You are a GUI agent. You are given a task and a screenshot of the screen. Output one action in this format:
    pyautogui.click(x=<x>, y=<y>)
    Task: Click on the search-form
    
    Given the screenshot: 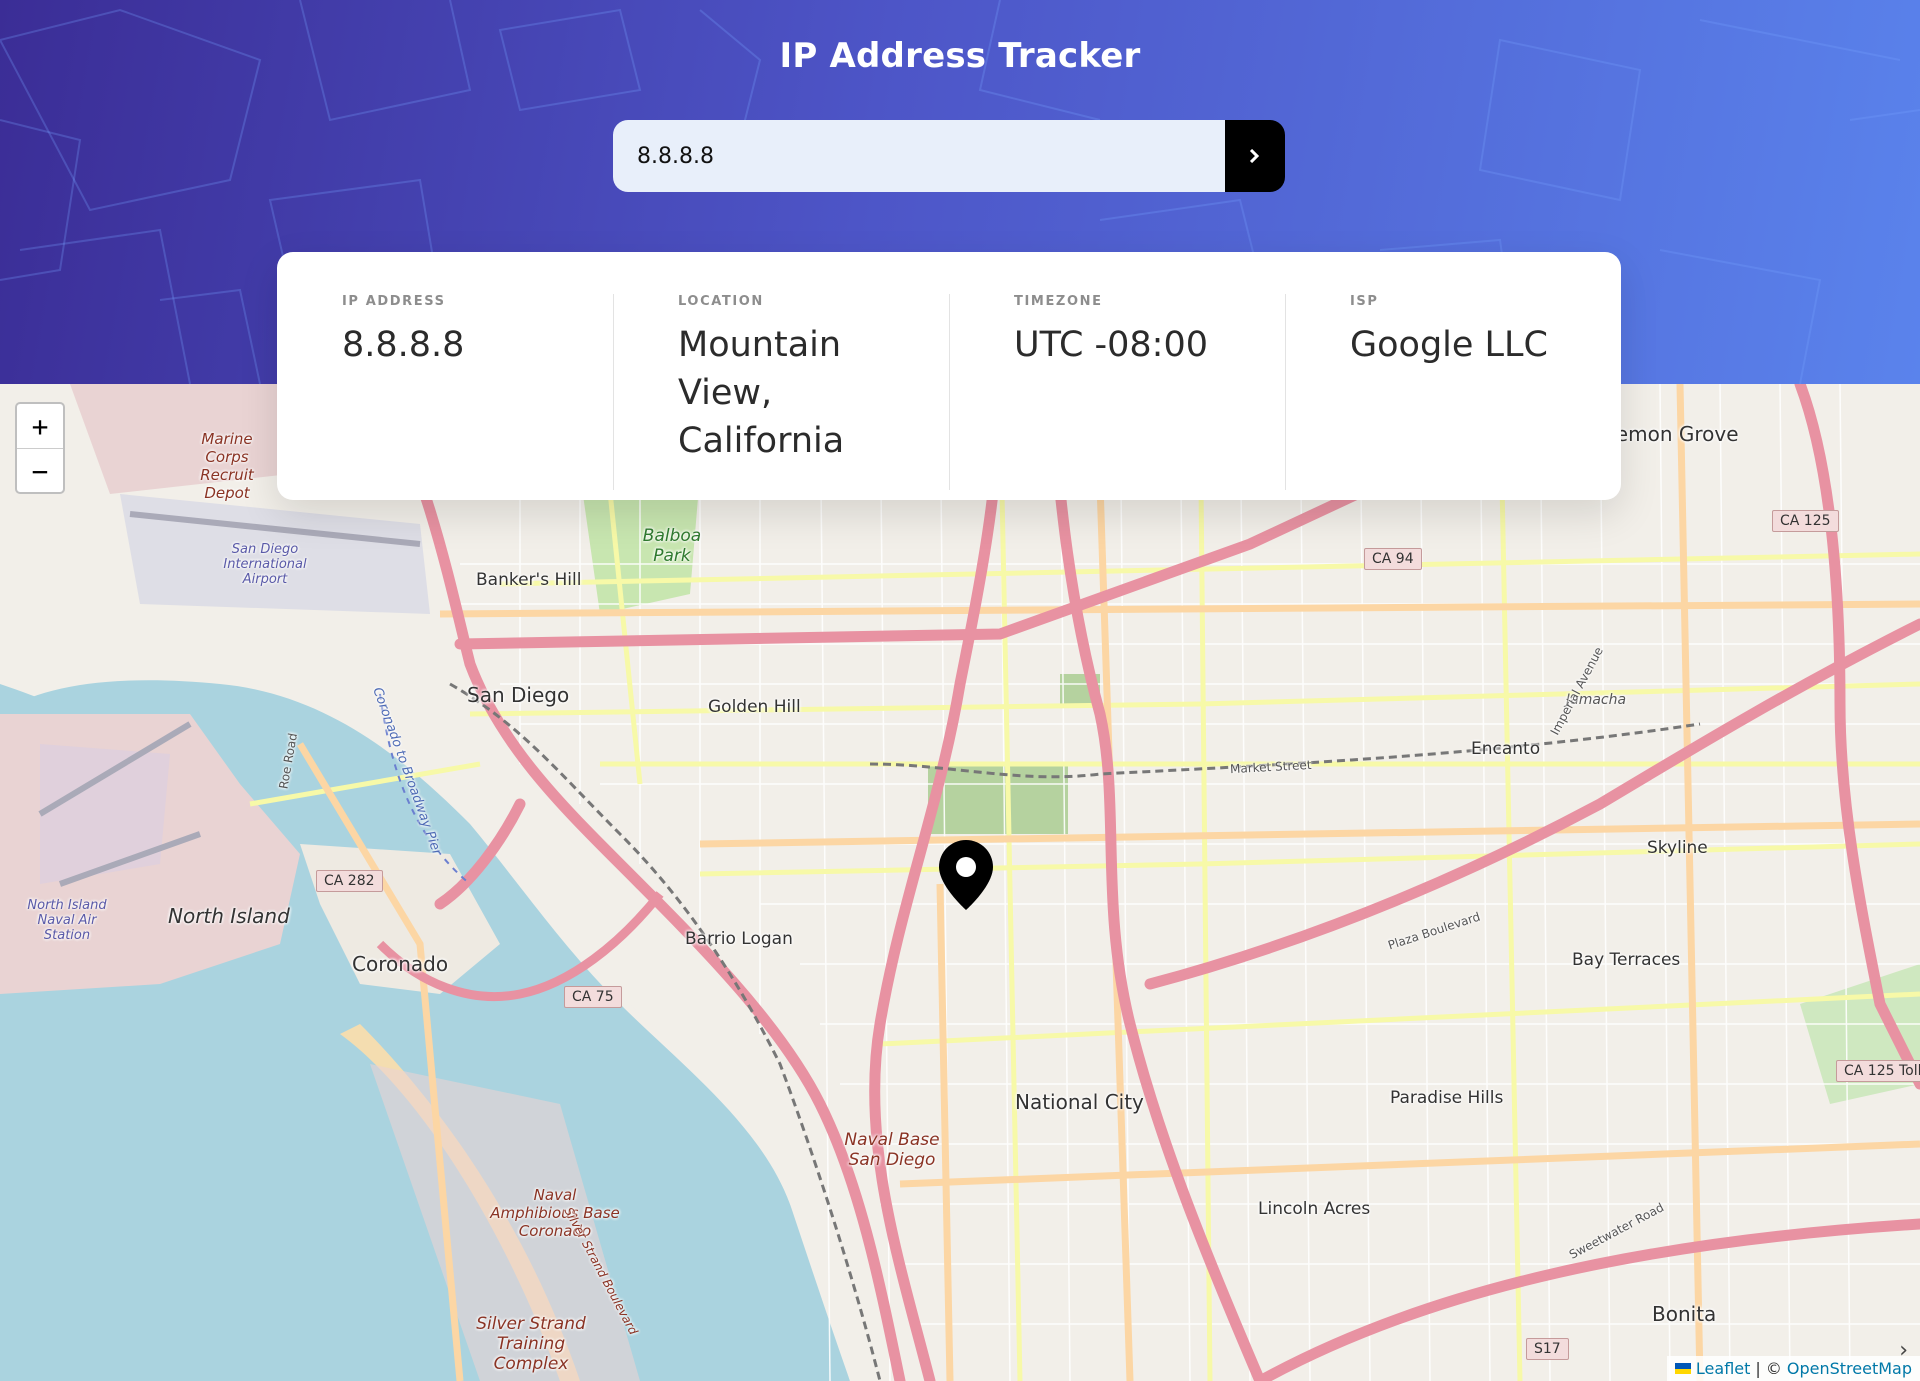 What is the action you would take?
    pyautogui.click(x=949, y=156)
    